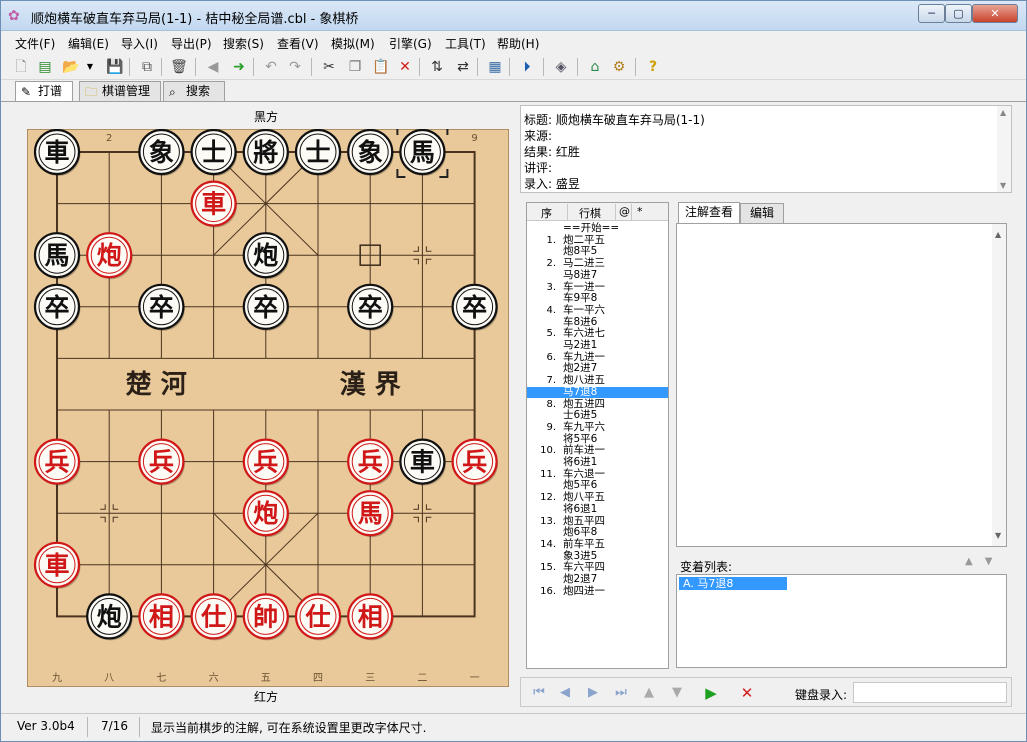 Image resolution: width=1027 pixels, height=742 pixels. I want to click on move-row: 15. 车六平四, so click(597, 568).